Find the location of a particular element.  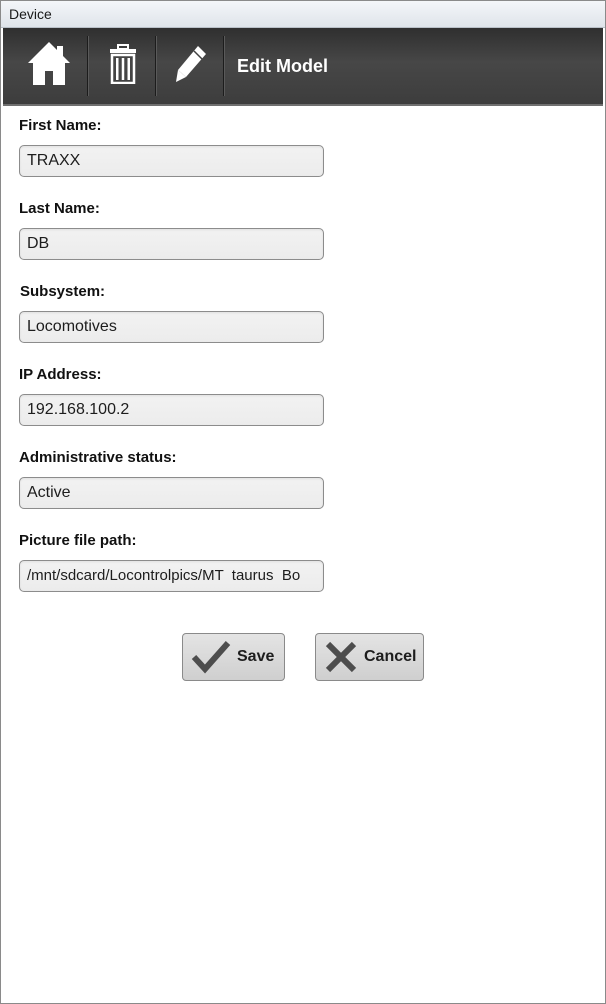

last-name-field: DB is located at coordinates (171, 244).